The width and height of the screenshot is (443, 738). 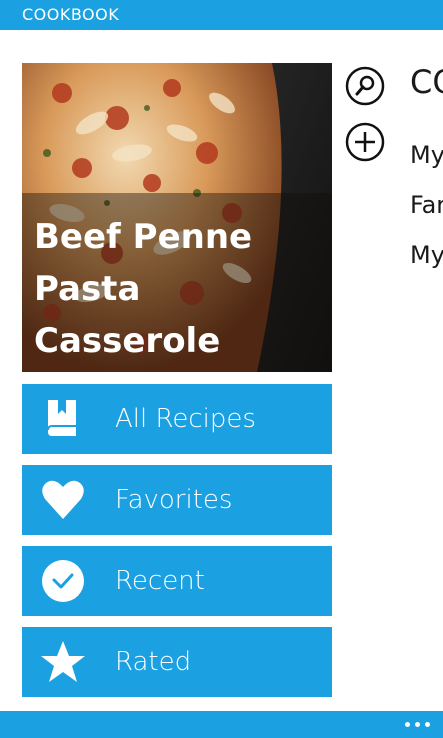 What do you see at coordinates (365, 86) in the screenshot?
I see `search-icon` at bounding box center [365, 86].